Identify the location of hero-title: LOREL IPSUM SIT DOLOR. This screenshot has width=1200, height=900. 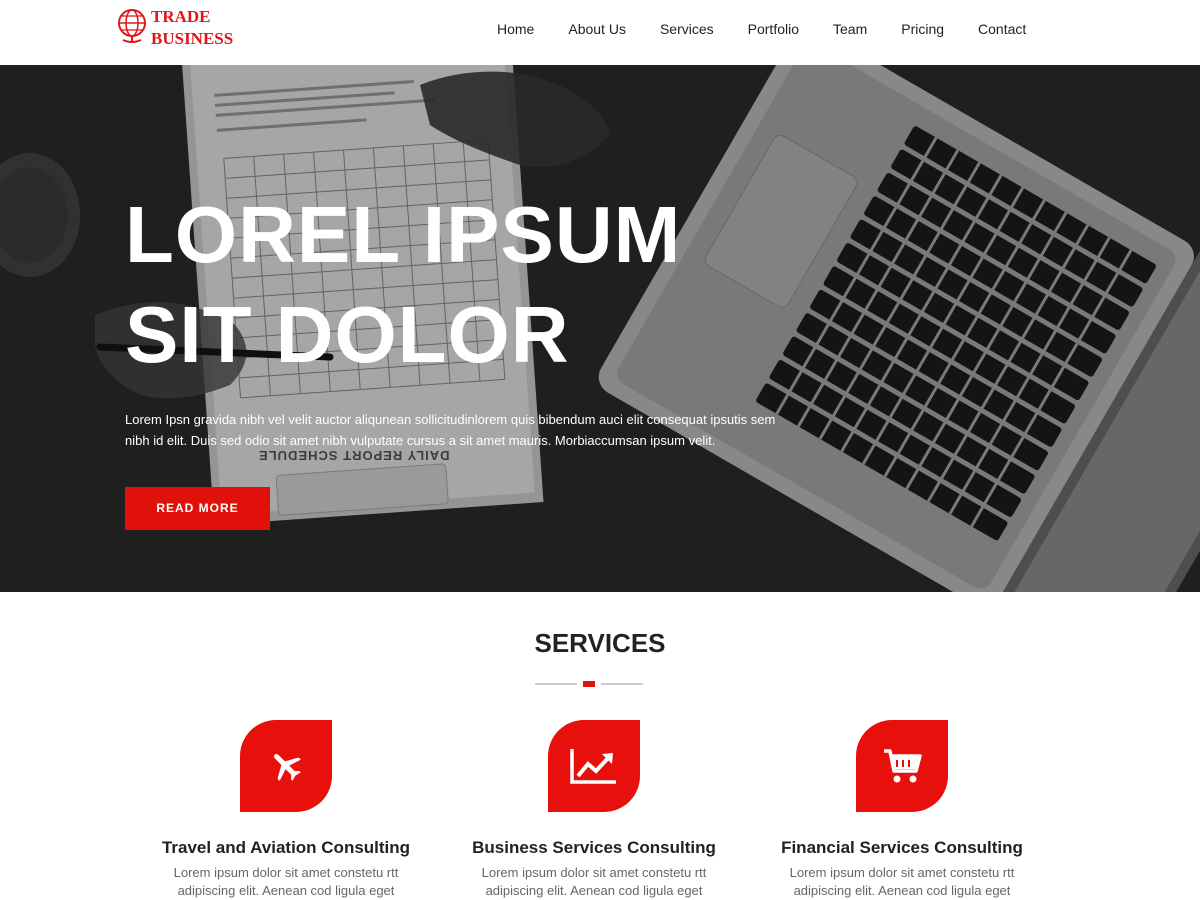
(403, 285).